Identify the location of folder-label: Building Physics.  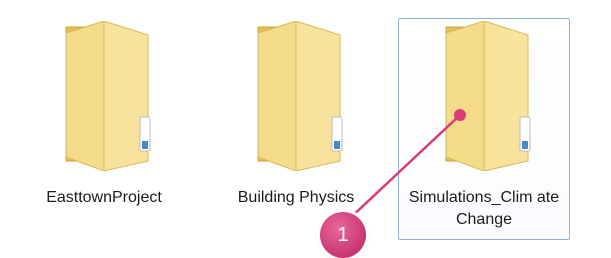
(296, 197).